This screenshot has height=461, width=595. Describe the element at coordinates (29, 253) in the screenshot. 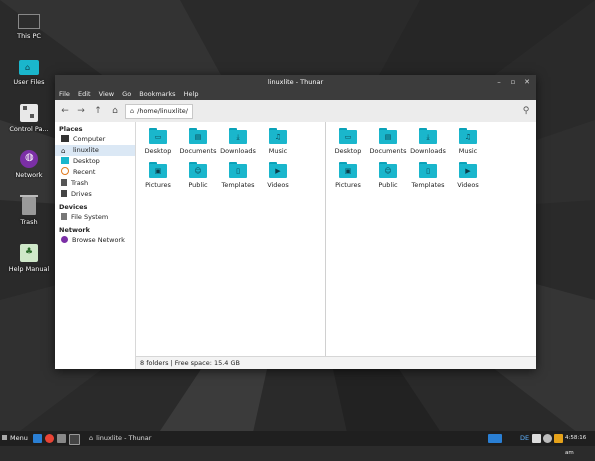

I see `help-book-icon: ♣` at that location.